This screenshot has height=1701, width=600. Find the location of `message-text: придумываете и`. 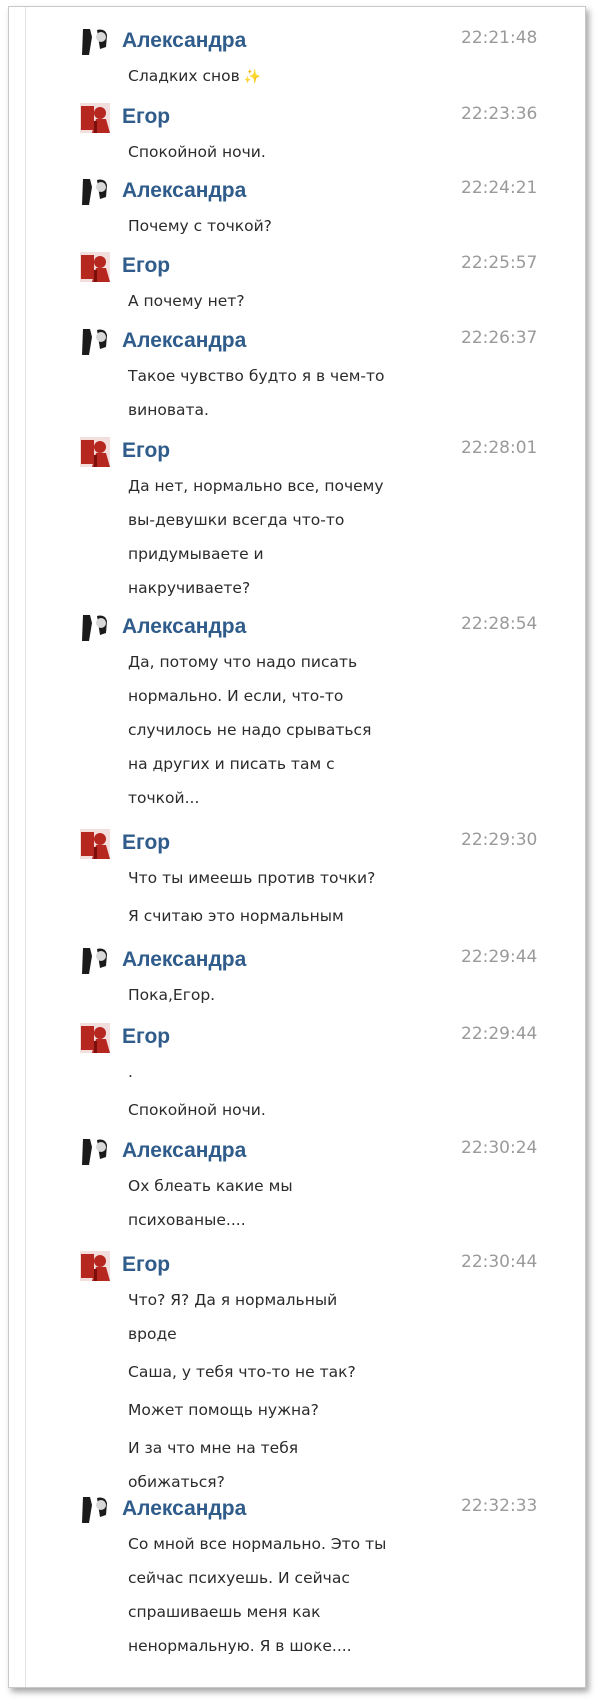

message-text: придумываете и is located at coordinates (196, 554).